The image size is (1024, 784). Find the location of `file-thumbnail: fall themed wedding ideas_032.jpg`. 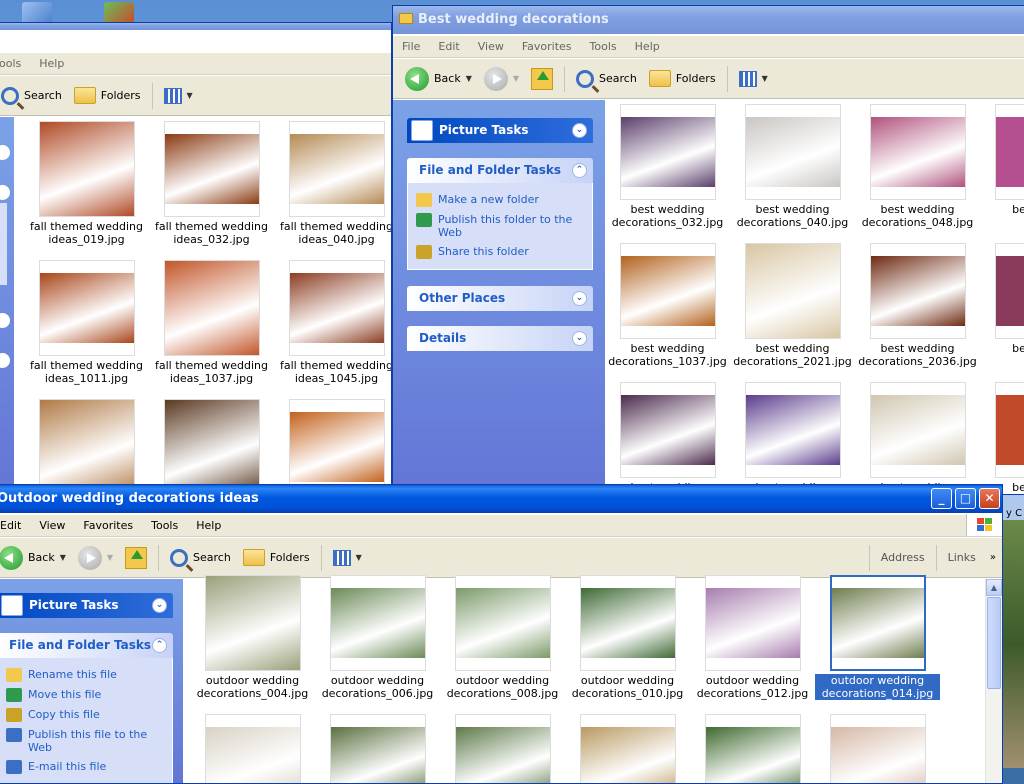

file-thumbnail: fall themed wedding ideas_032.jpg is located at coordinates (211, 183).